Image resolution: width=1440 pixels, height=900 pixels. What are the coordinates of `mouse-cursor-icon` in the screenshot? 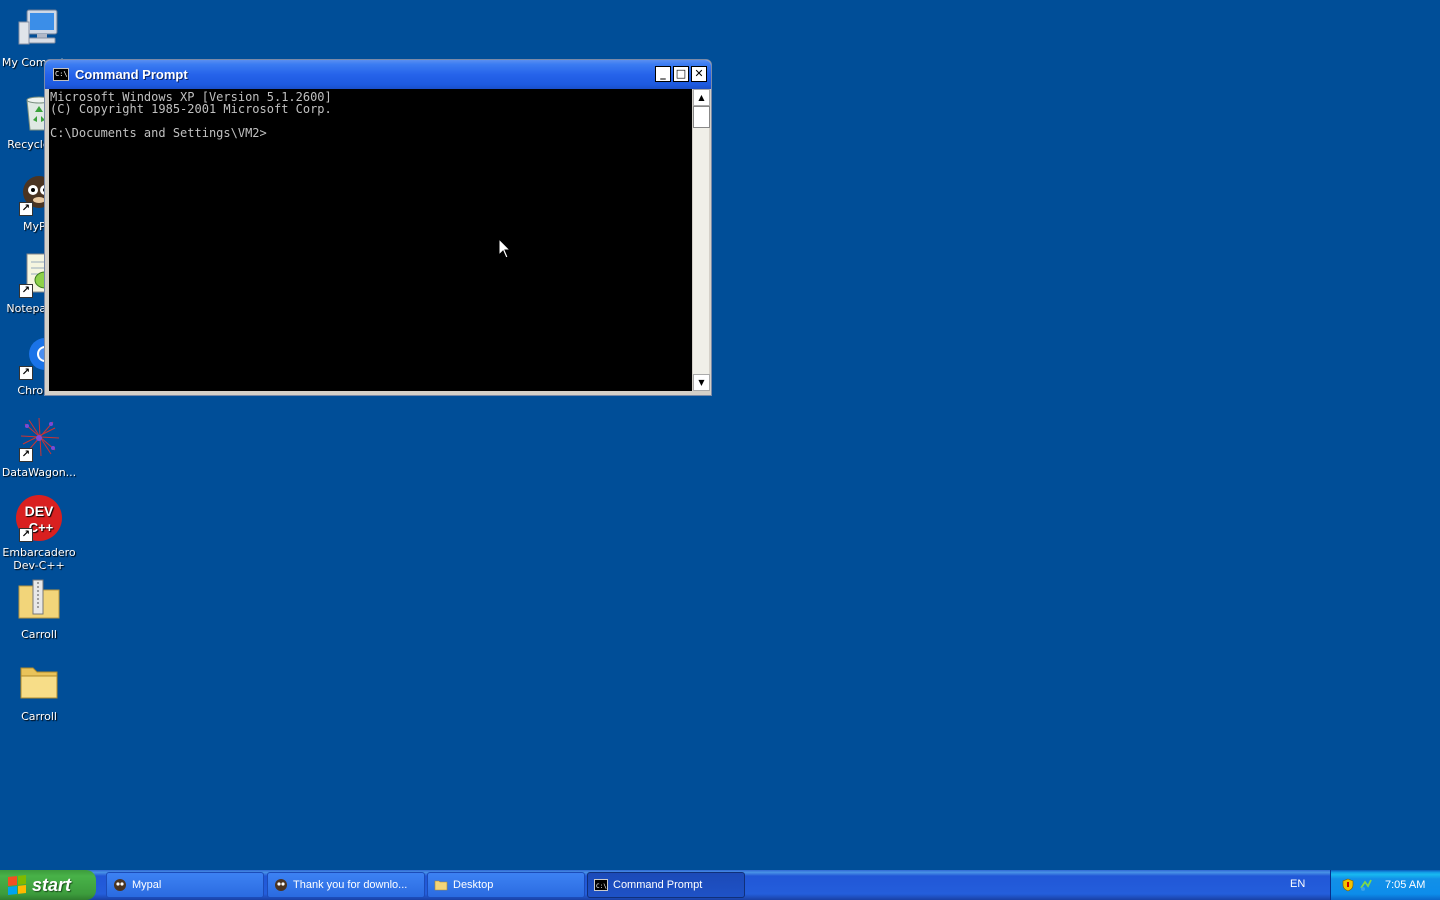 It's located at (505, 248).